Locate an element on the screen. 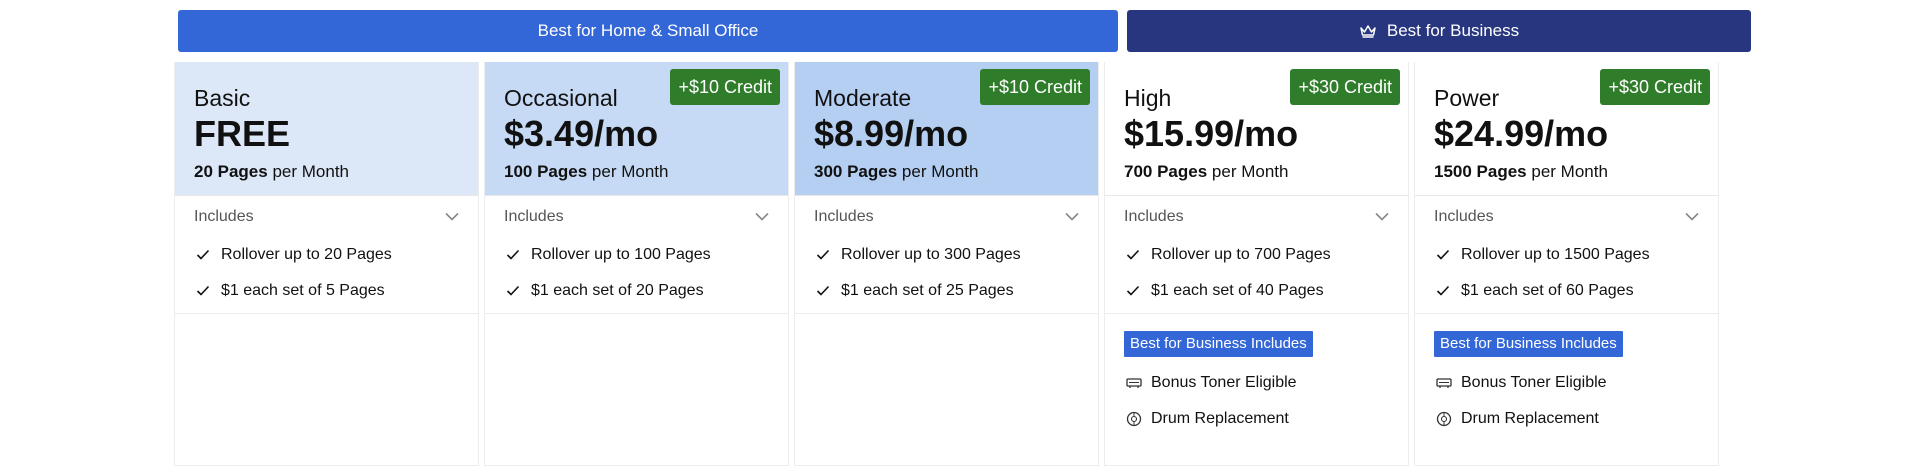  feature-text: Rollover up to 20 Pages is located at coordinates (306, 254).